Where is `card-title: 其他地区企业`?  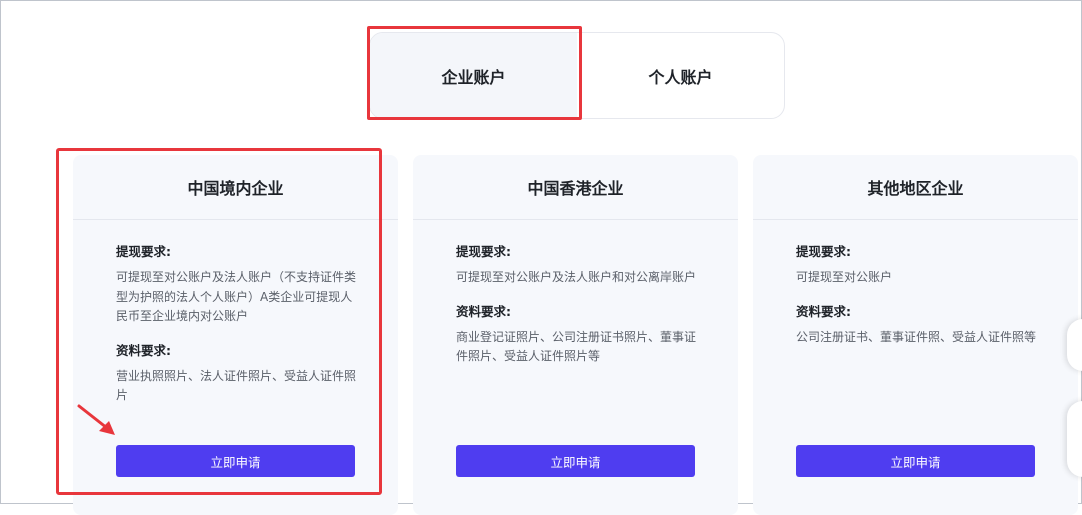 card-title: 其他地区企业 is located at coordinates (915, 187).